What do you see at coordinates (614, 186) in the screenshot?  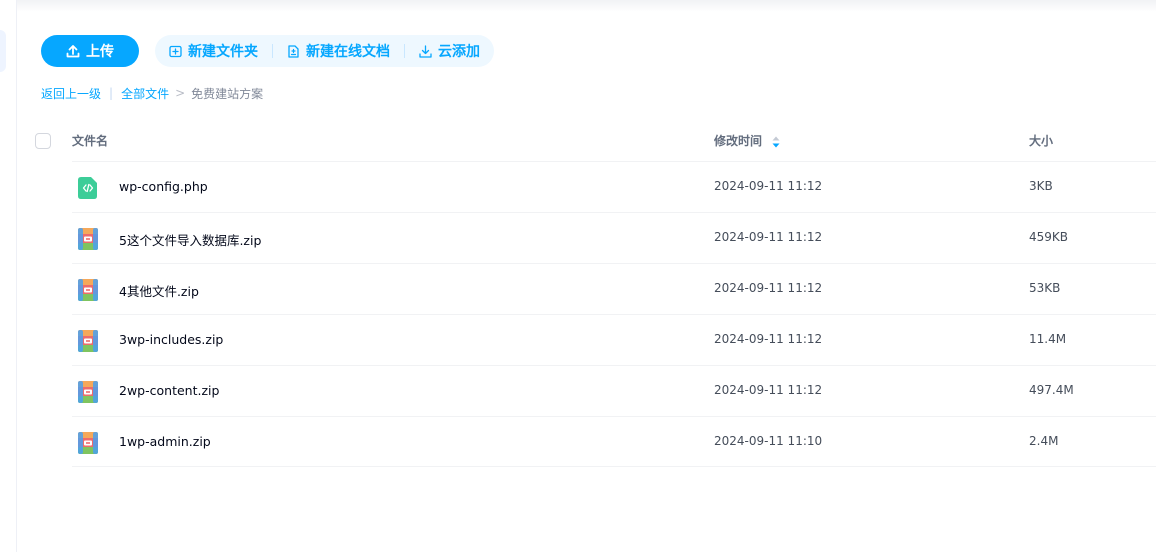 I see `table-row: wp-config.php 2024-09-11 11:12 3KB` at bounding box center [614, 186].